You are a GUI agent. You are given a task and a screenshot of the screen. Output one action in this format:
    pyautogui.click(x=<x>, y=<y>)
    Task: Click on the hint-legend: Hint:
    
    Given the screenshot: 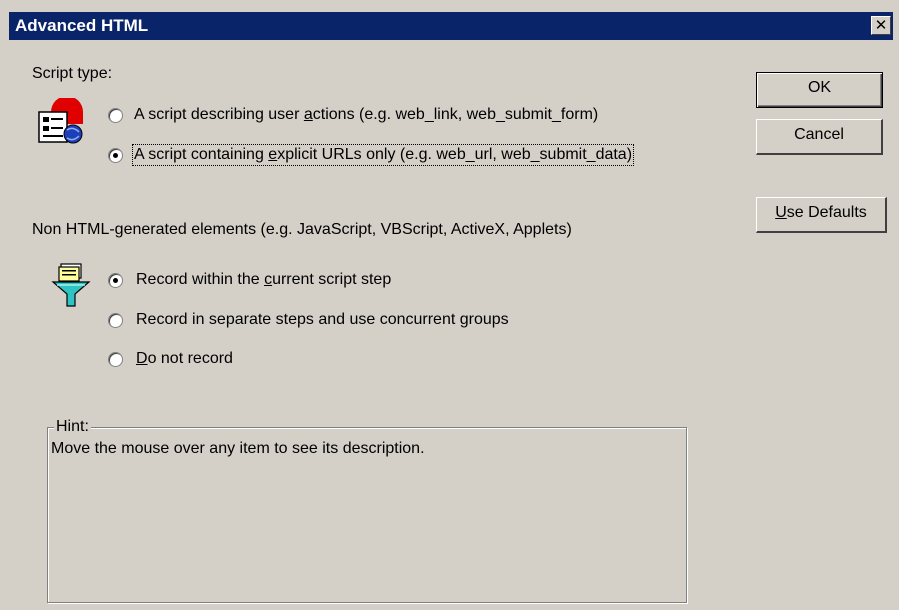 What is the action you would take?
    pyautogui.click(x=72, y=427)
    